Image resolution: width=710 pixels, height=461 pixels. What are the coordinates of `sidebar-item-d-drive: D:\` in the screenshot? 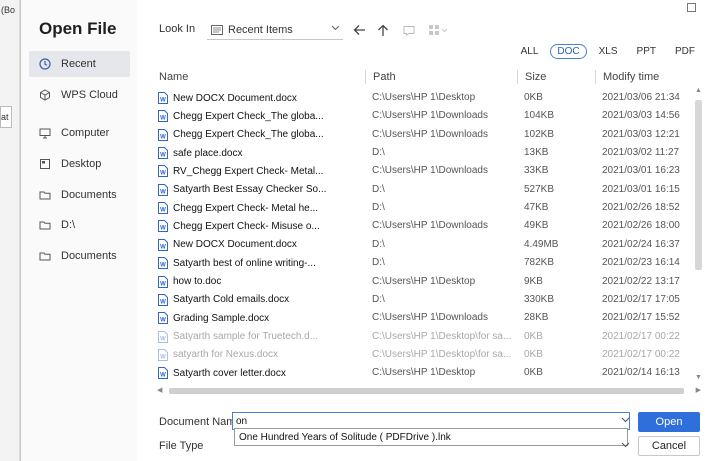 It's located at (79, 225).